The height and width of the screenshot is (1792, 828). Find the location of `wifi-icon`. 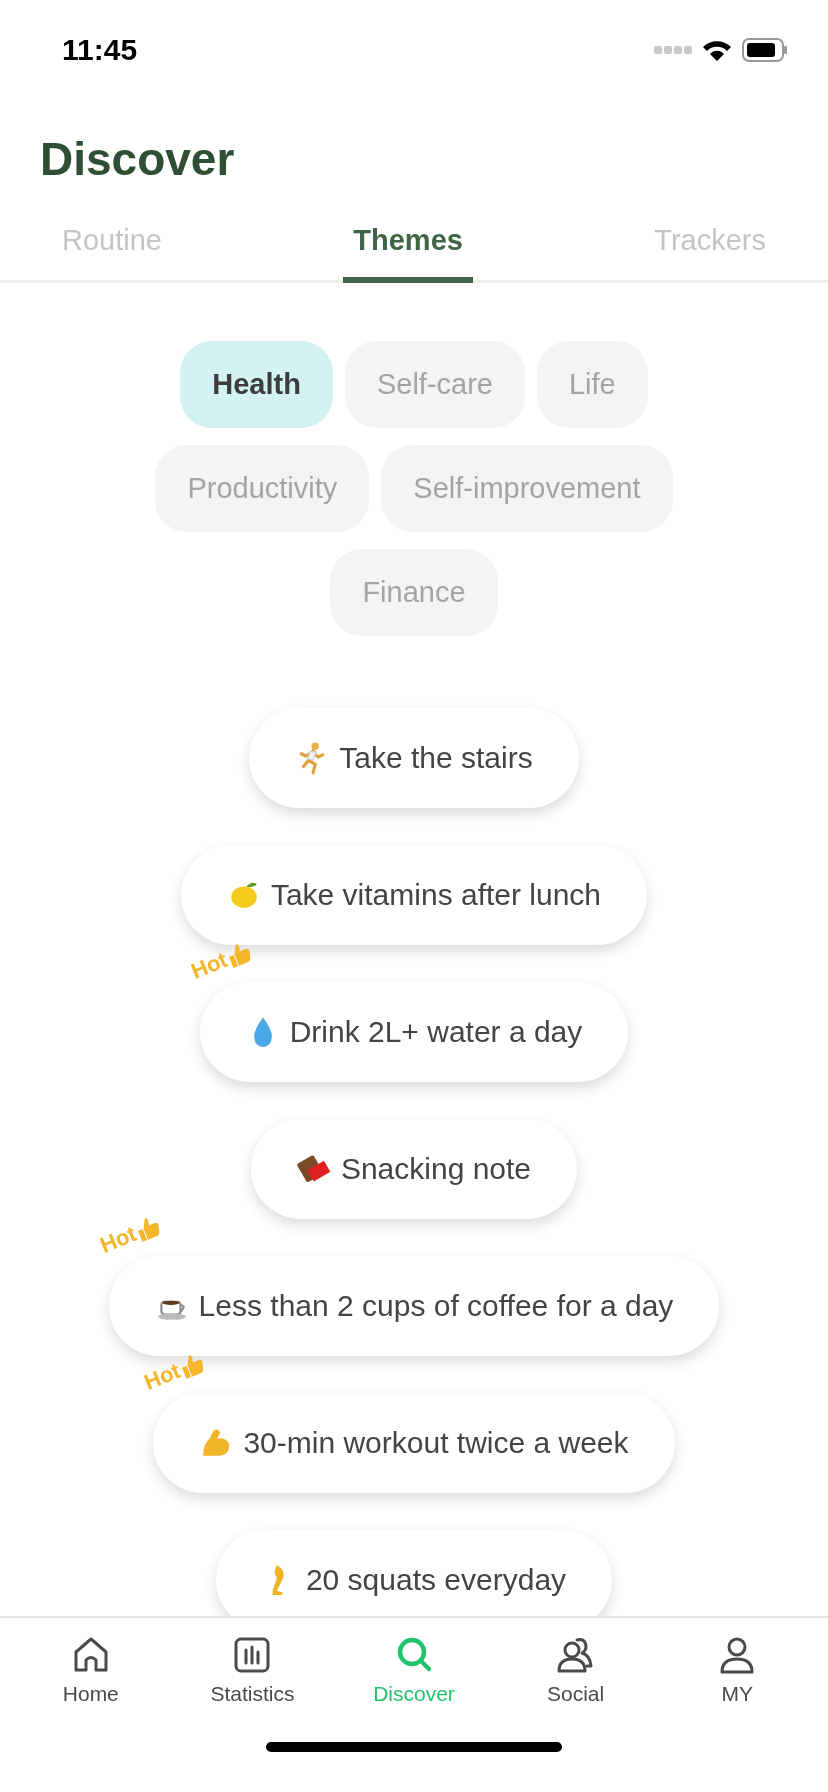

wifi-icon is located at coordinates (717, 50).